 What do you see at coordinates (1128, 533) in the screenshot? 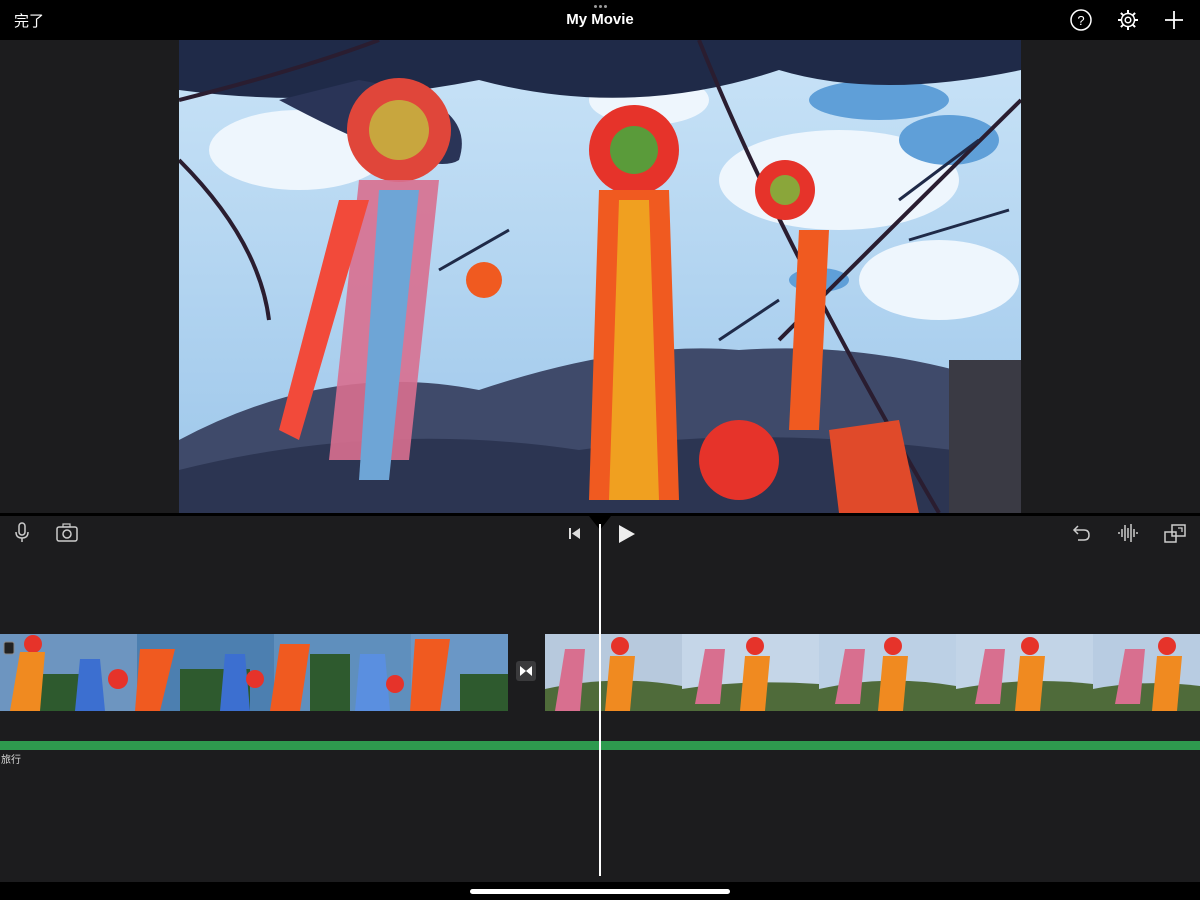
I see `audio-waveform-icon` at bounding box center [1128, 533].